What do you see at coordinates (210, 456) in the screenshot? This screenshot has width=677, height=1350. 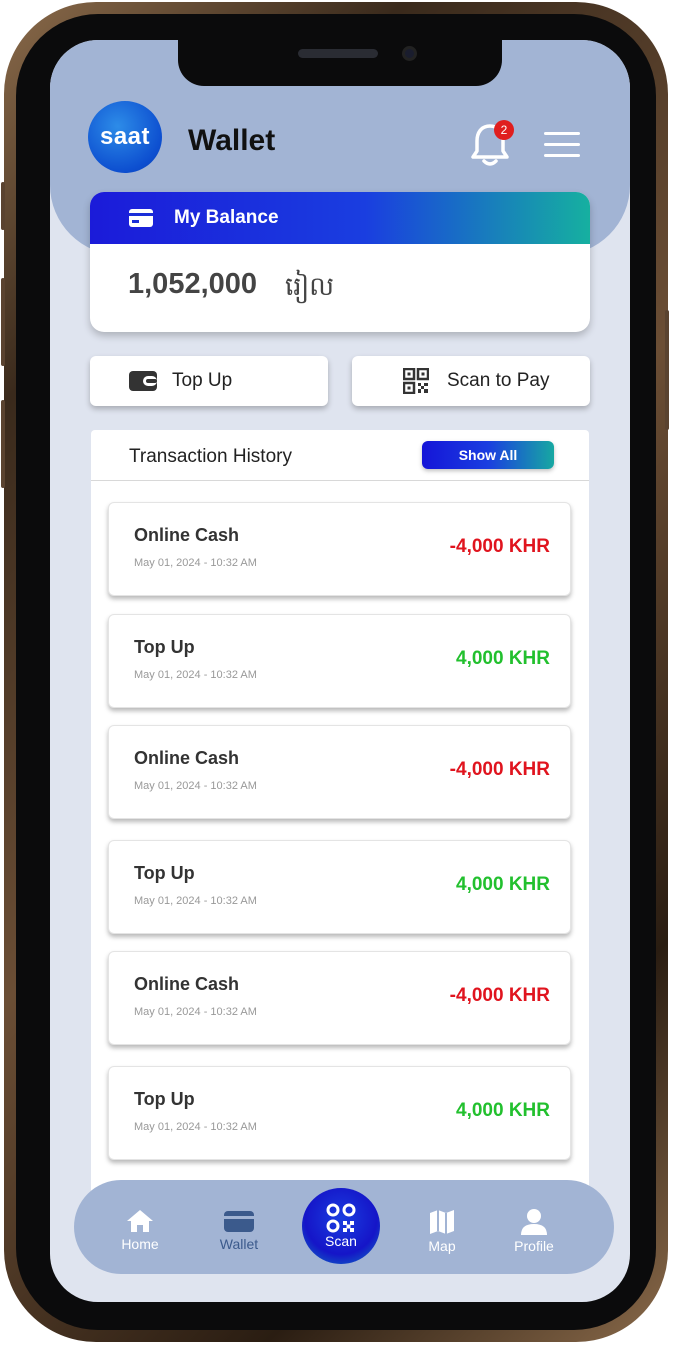 I see `transaction-history-title: Transaction History` at bounding box center [210, 456].